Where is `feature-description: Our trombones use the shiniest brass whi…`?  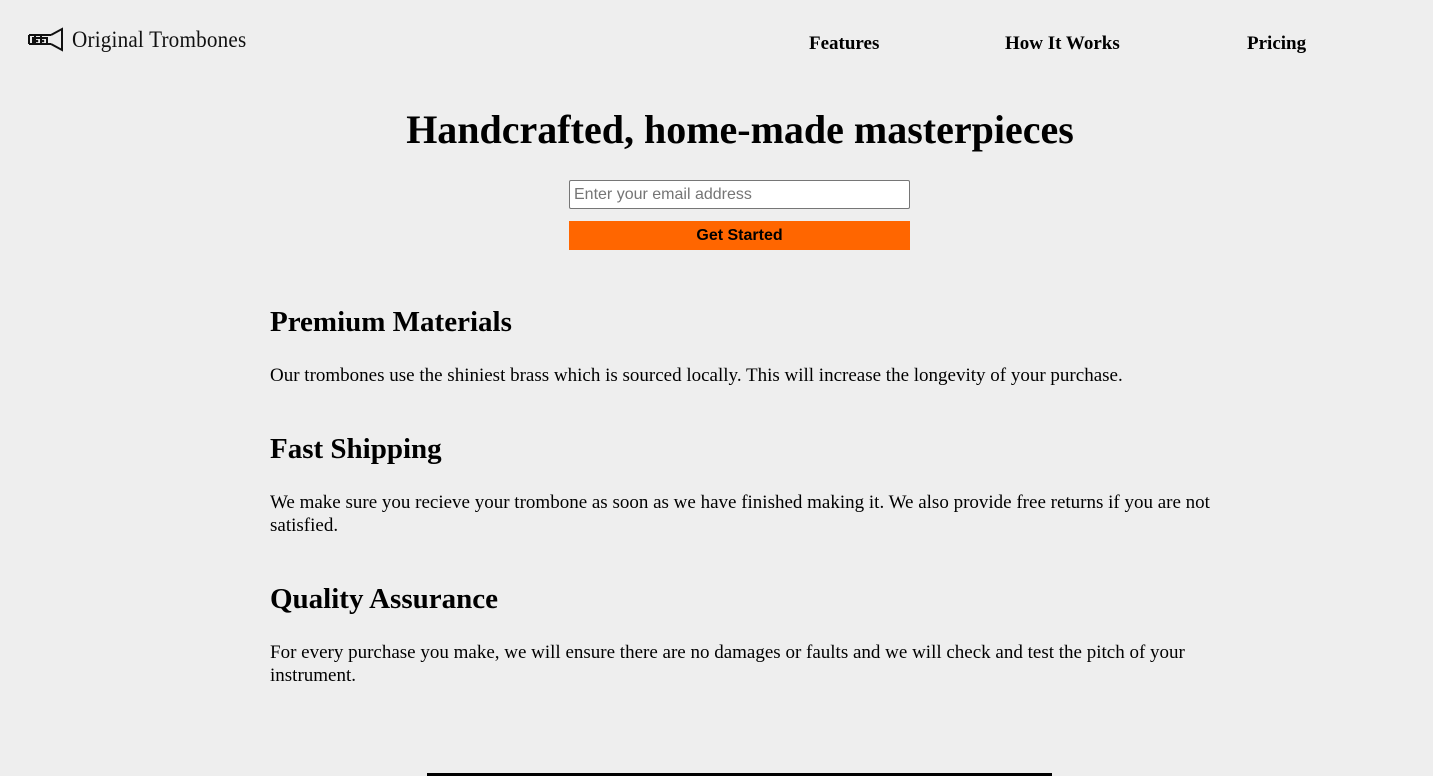 feature-description: Our trombones use the shiniest brass whi… is located at coordinates (696, 375).